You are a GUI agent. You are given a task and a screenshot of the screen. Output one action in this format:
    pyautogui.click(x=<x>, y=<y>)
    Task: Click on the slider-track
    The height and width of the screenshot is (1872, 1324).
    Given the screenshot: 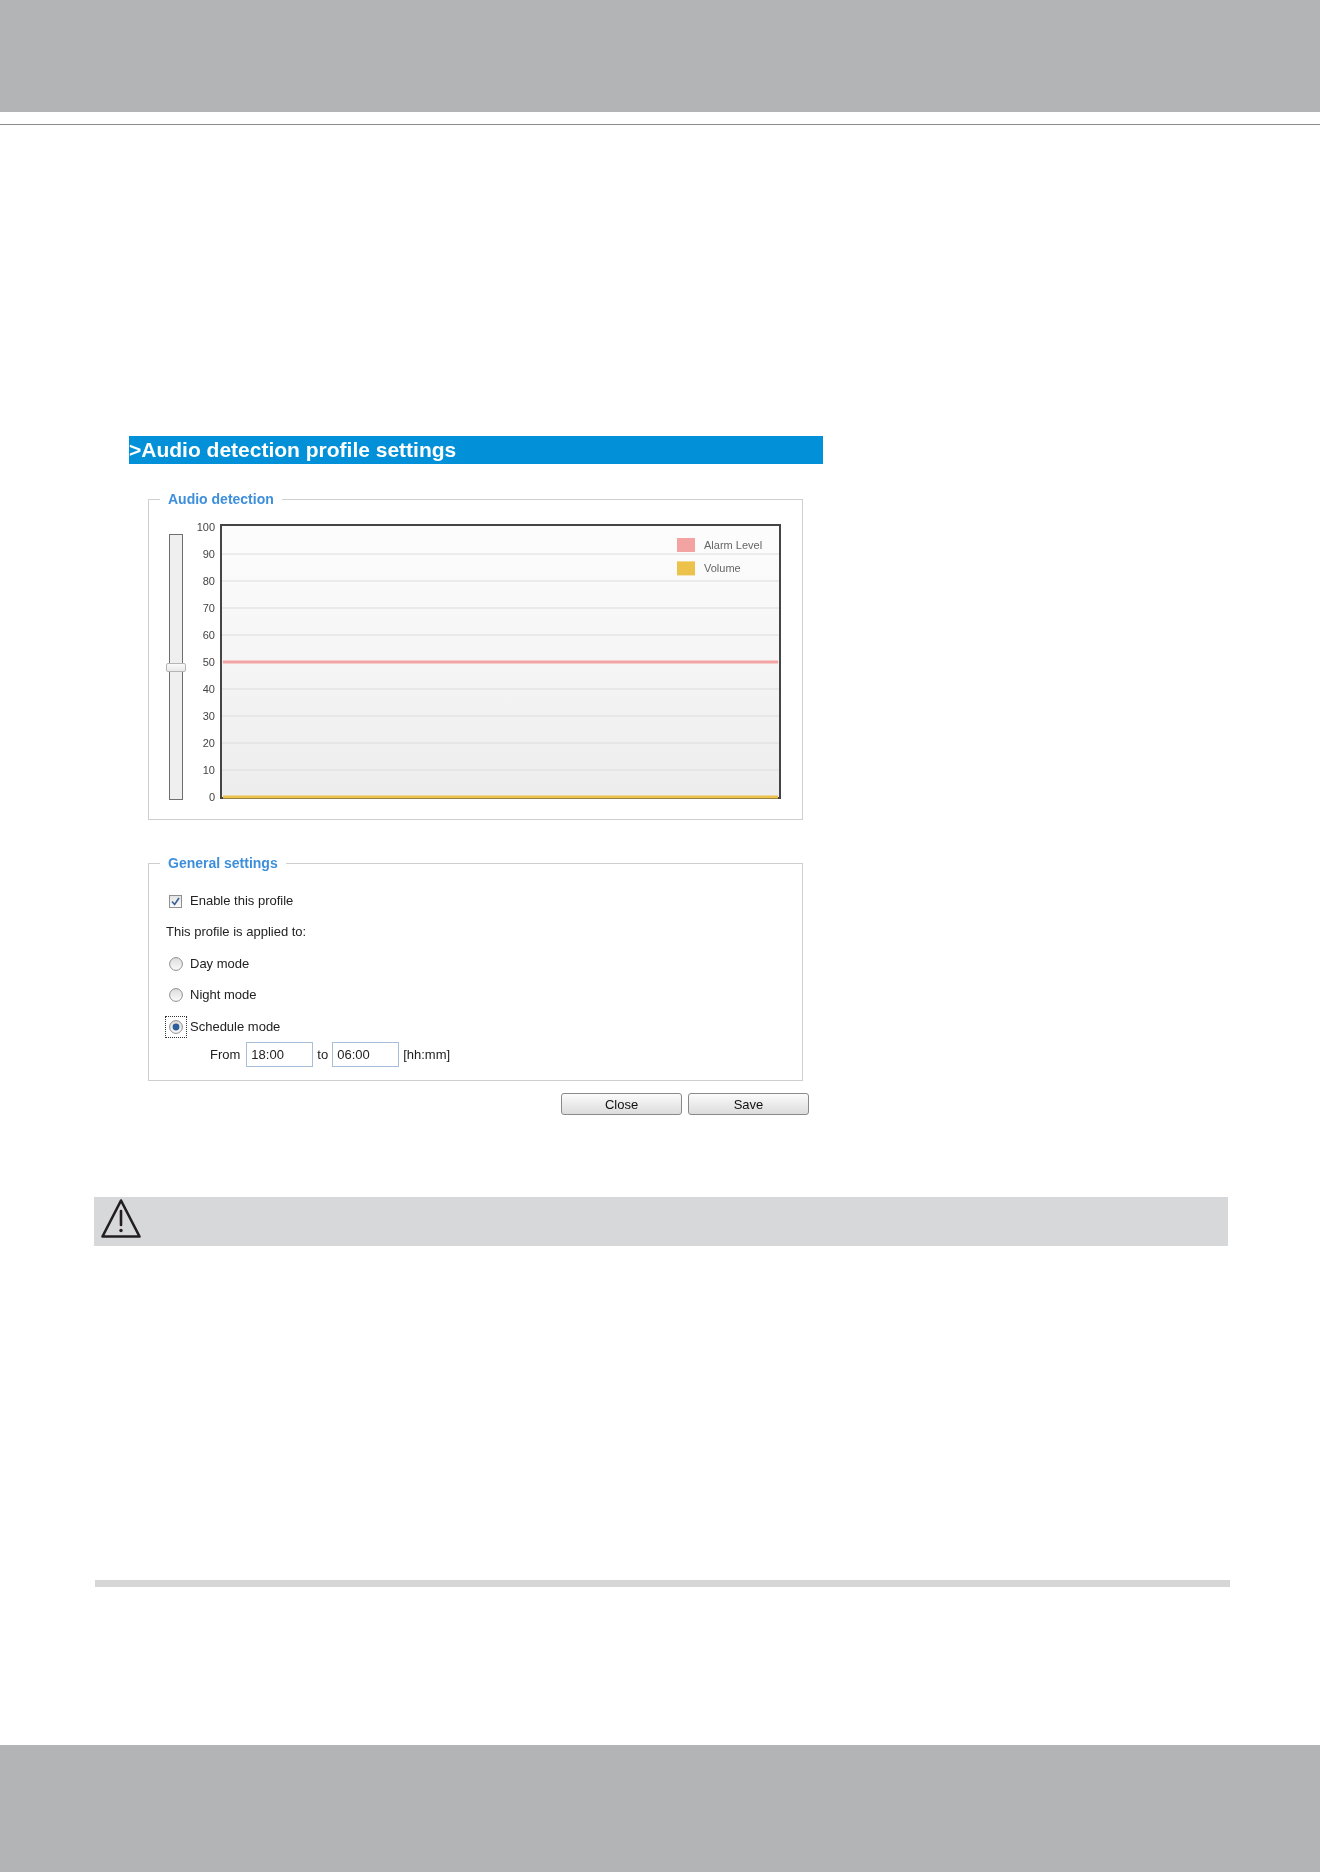 What is the action you would take?
    pyautogui.click(x=176, y=667)
    